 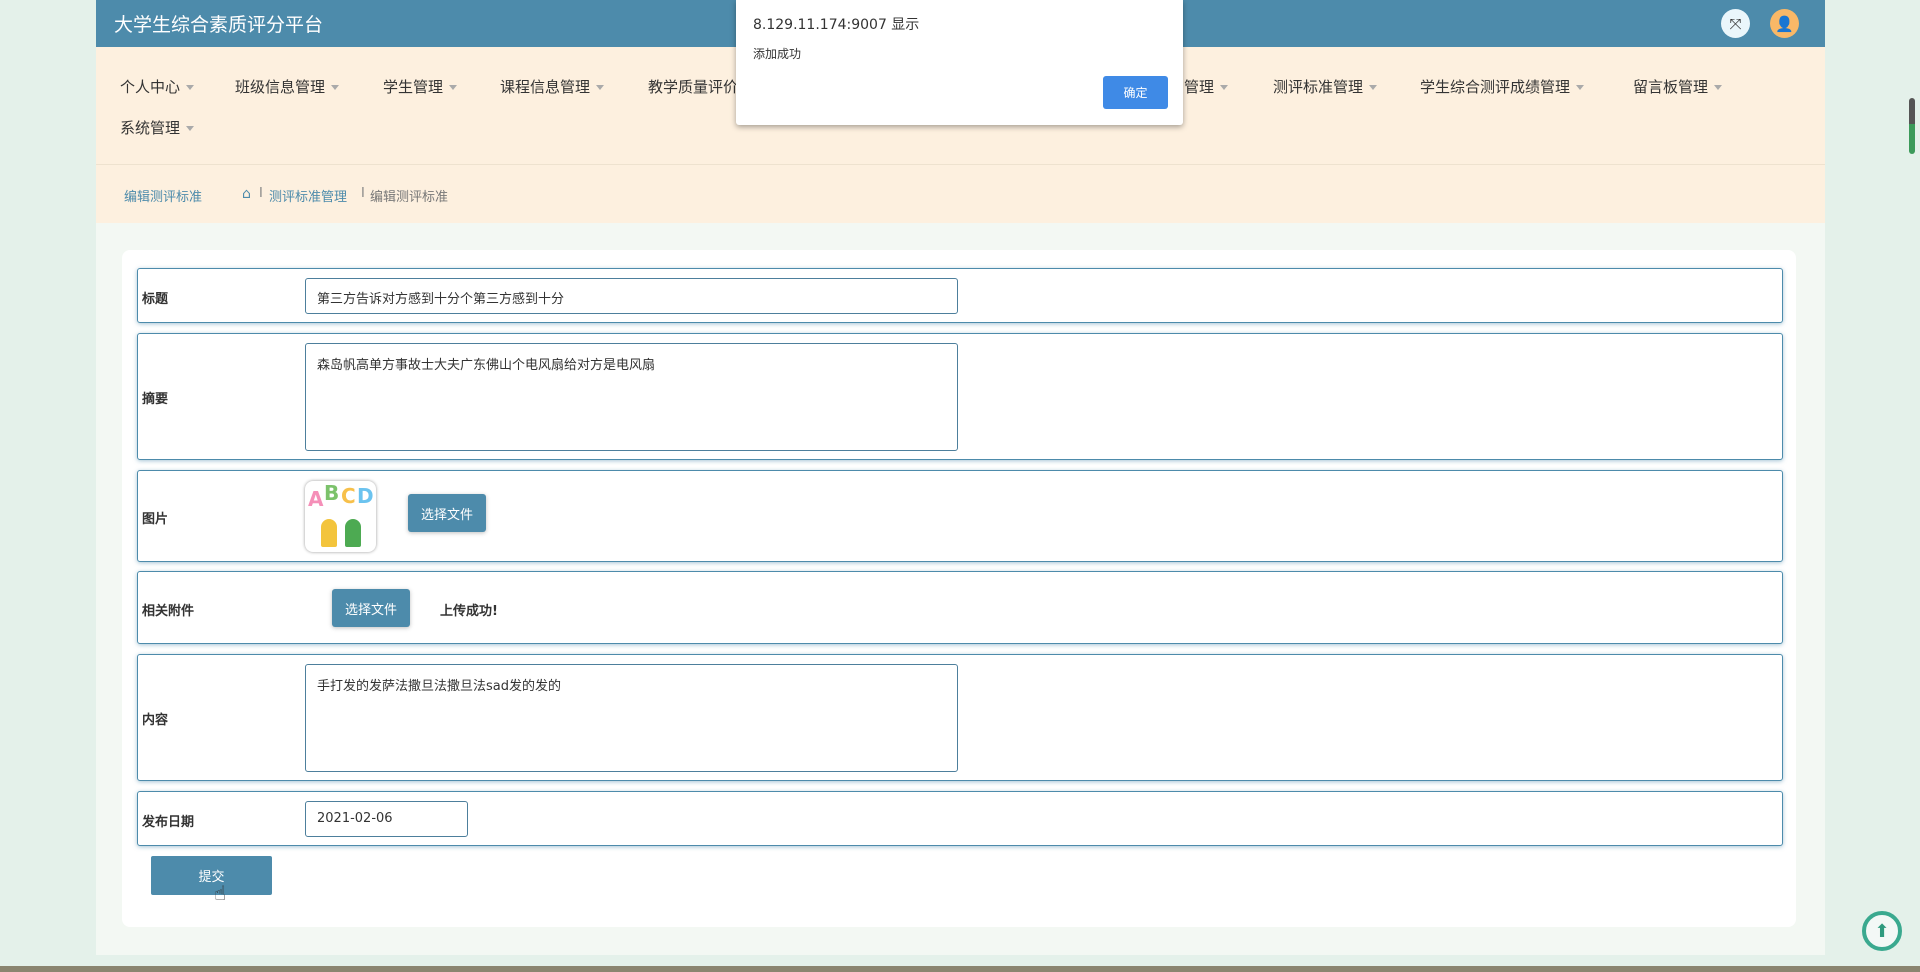 What do you see at coordinates (1735, 23) in the screenshot?
I see `fullscreen-icon: ⤧` at bounding box center [1735, 23].